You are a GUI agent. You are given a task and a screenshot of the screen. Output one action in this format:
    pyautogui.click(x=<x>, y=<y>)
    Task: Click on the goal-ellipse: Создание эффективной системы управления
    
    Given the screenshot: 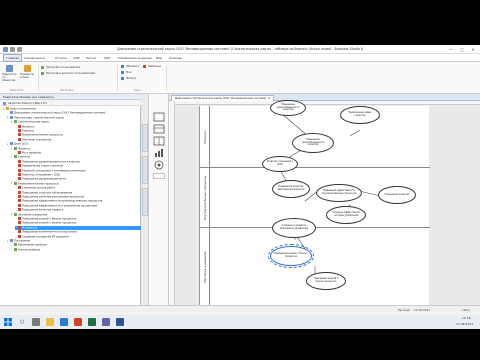 What is the action you would take?
    pyautogui.click(x=346, y=215)
    